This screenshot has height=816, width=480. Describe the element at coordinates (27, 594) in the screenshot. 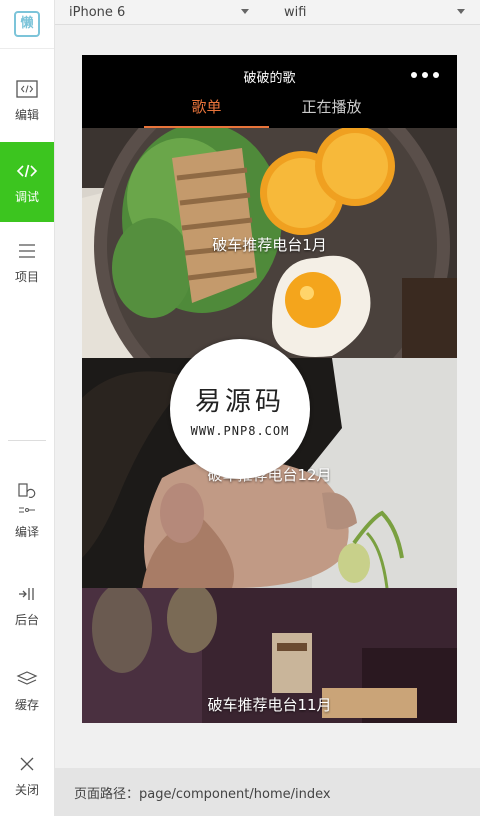

I see `background-icon` at that location.